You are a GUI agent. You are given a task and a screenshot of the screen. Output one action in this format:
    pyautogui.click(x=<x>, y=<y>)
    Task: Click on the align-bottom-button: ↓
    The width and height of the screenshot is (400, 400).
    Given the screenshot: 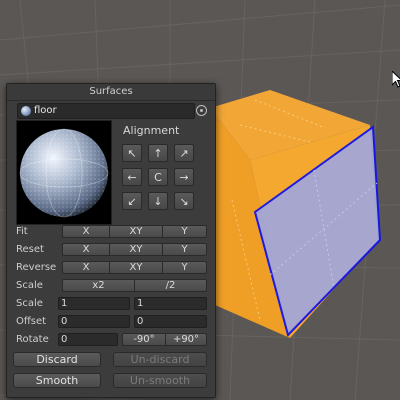 What is the action you would take?
    pyautogui.click(x=158, y=201)
    